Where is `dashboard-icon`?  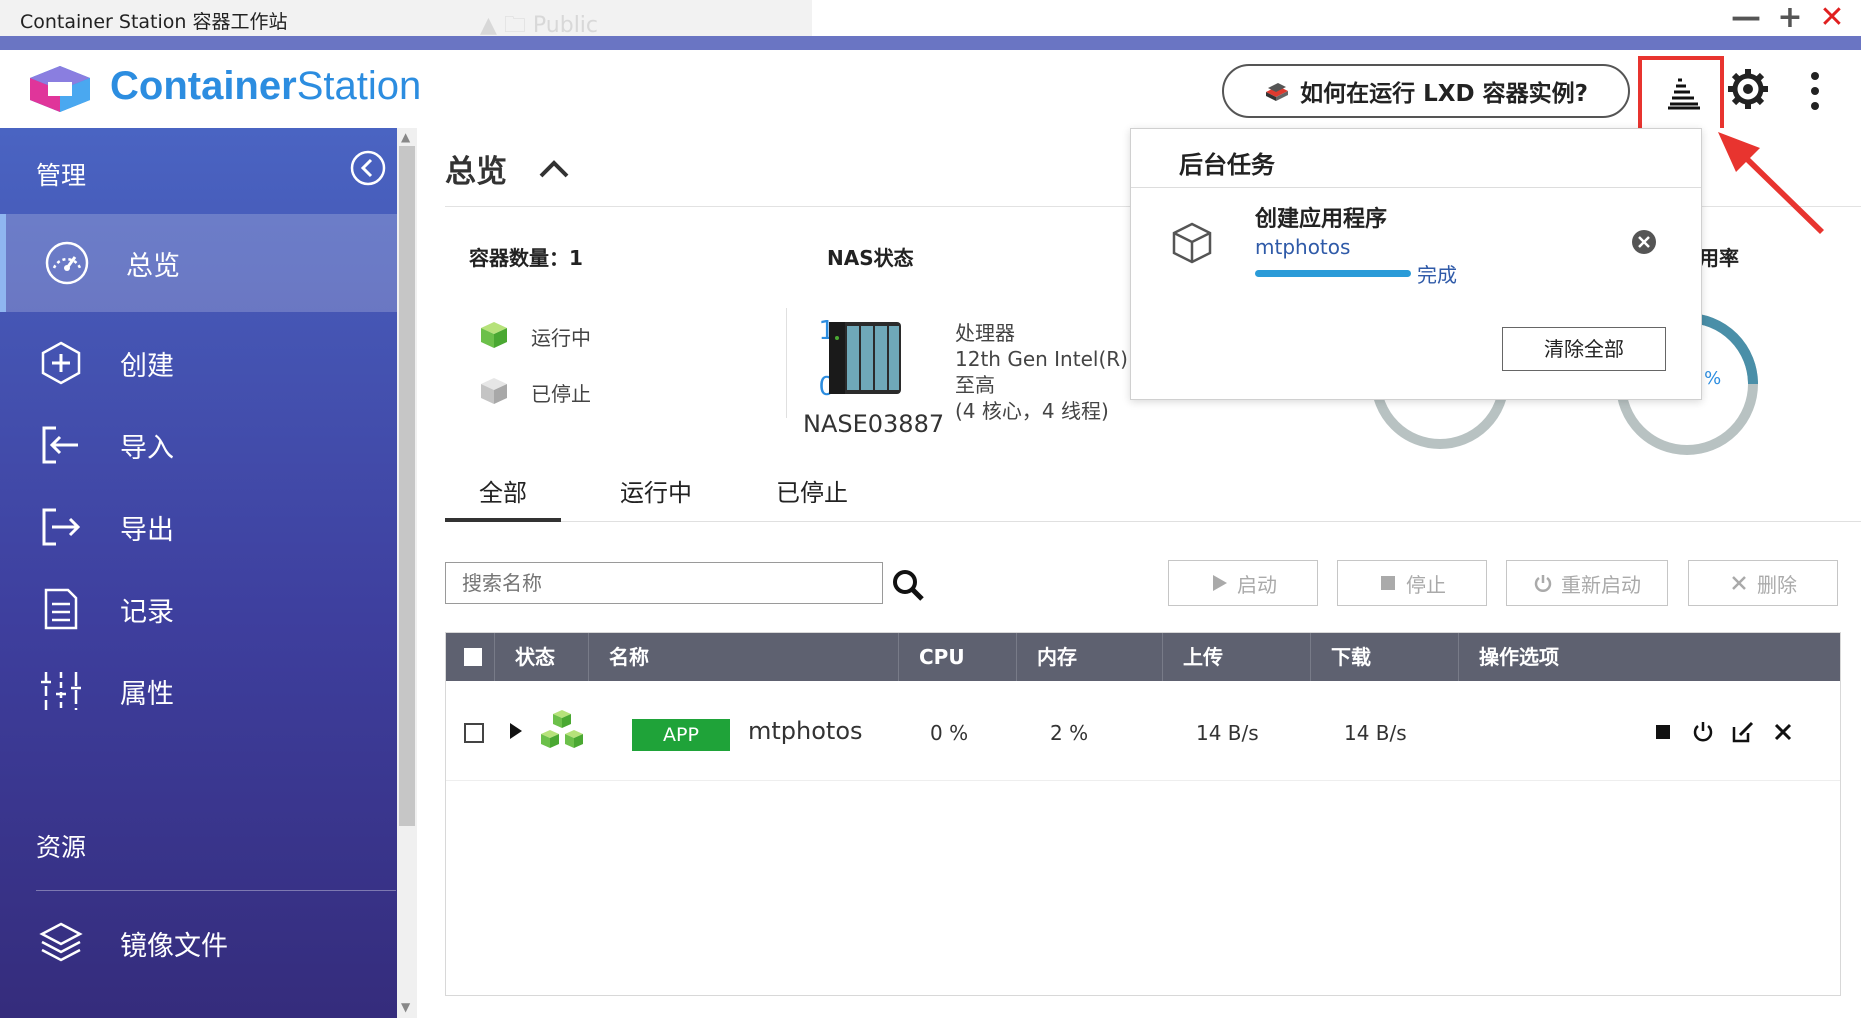
dashboard-icon is located at coordinates (67, 263).